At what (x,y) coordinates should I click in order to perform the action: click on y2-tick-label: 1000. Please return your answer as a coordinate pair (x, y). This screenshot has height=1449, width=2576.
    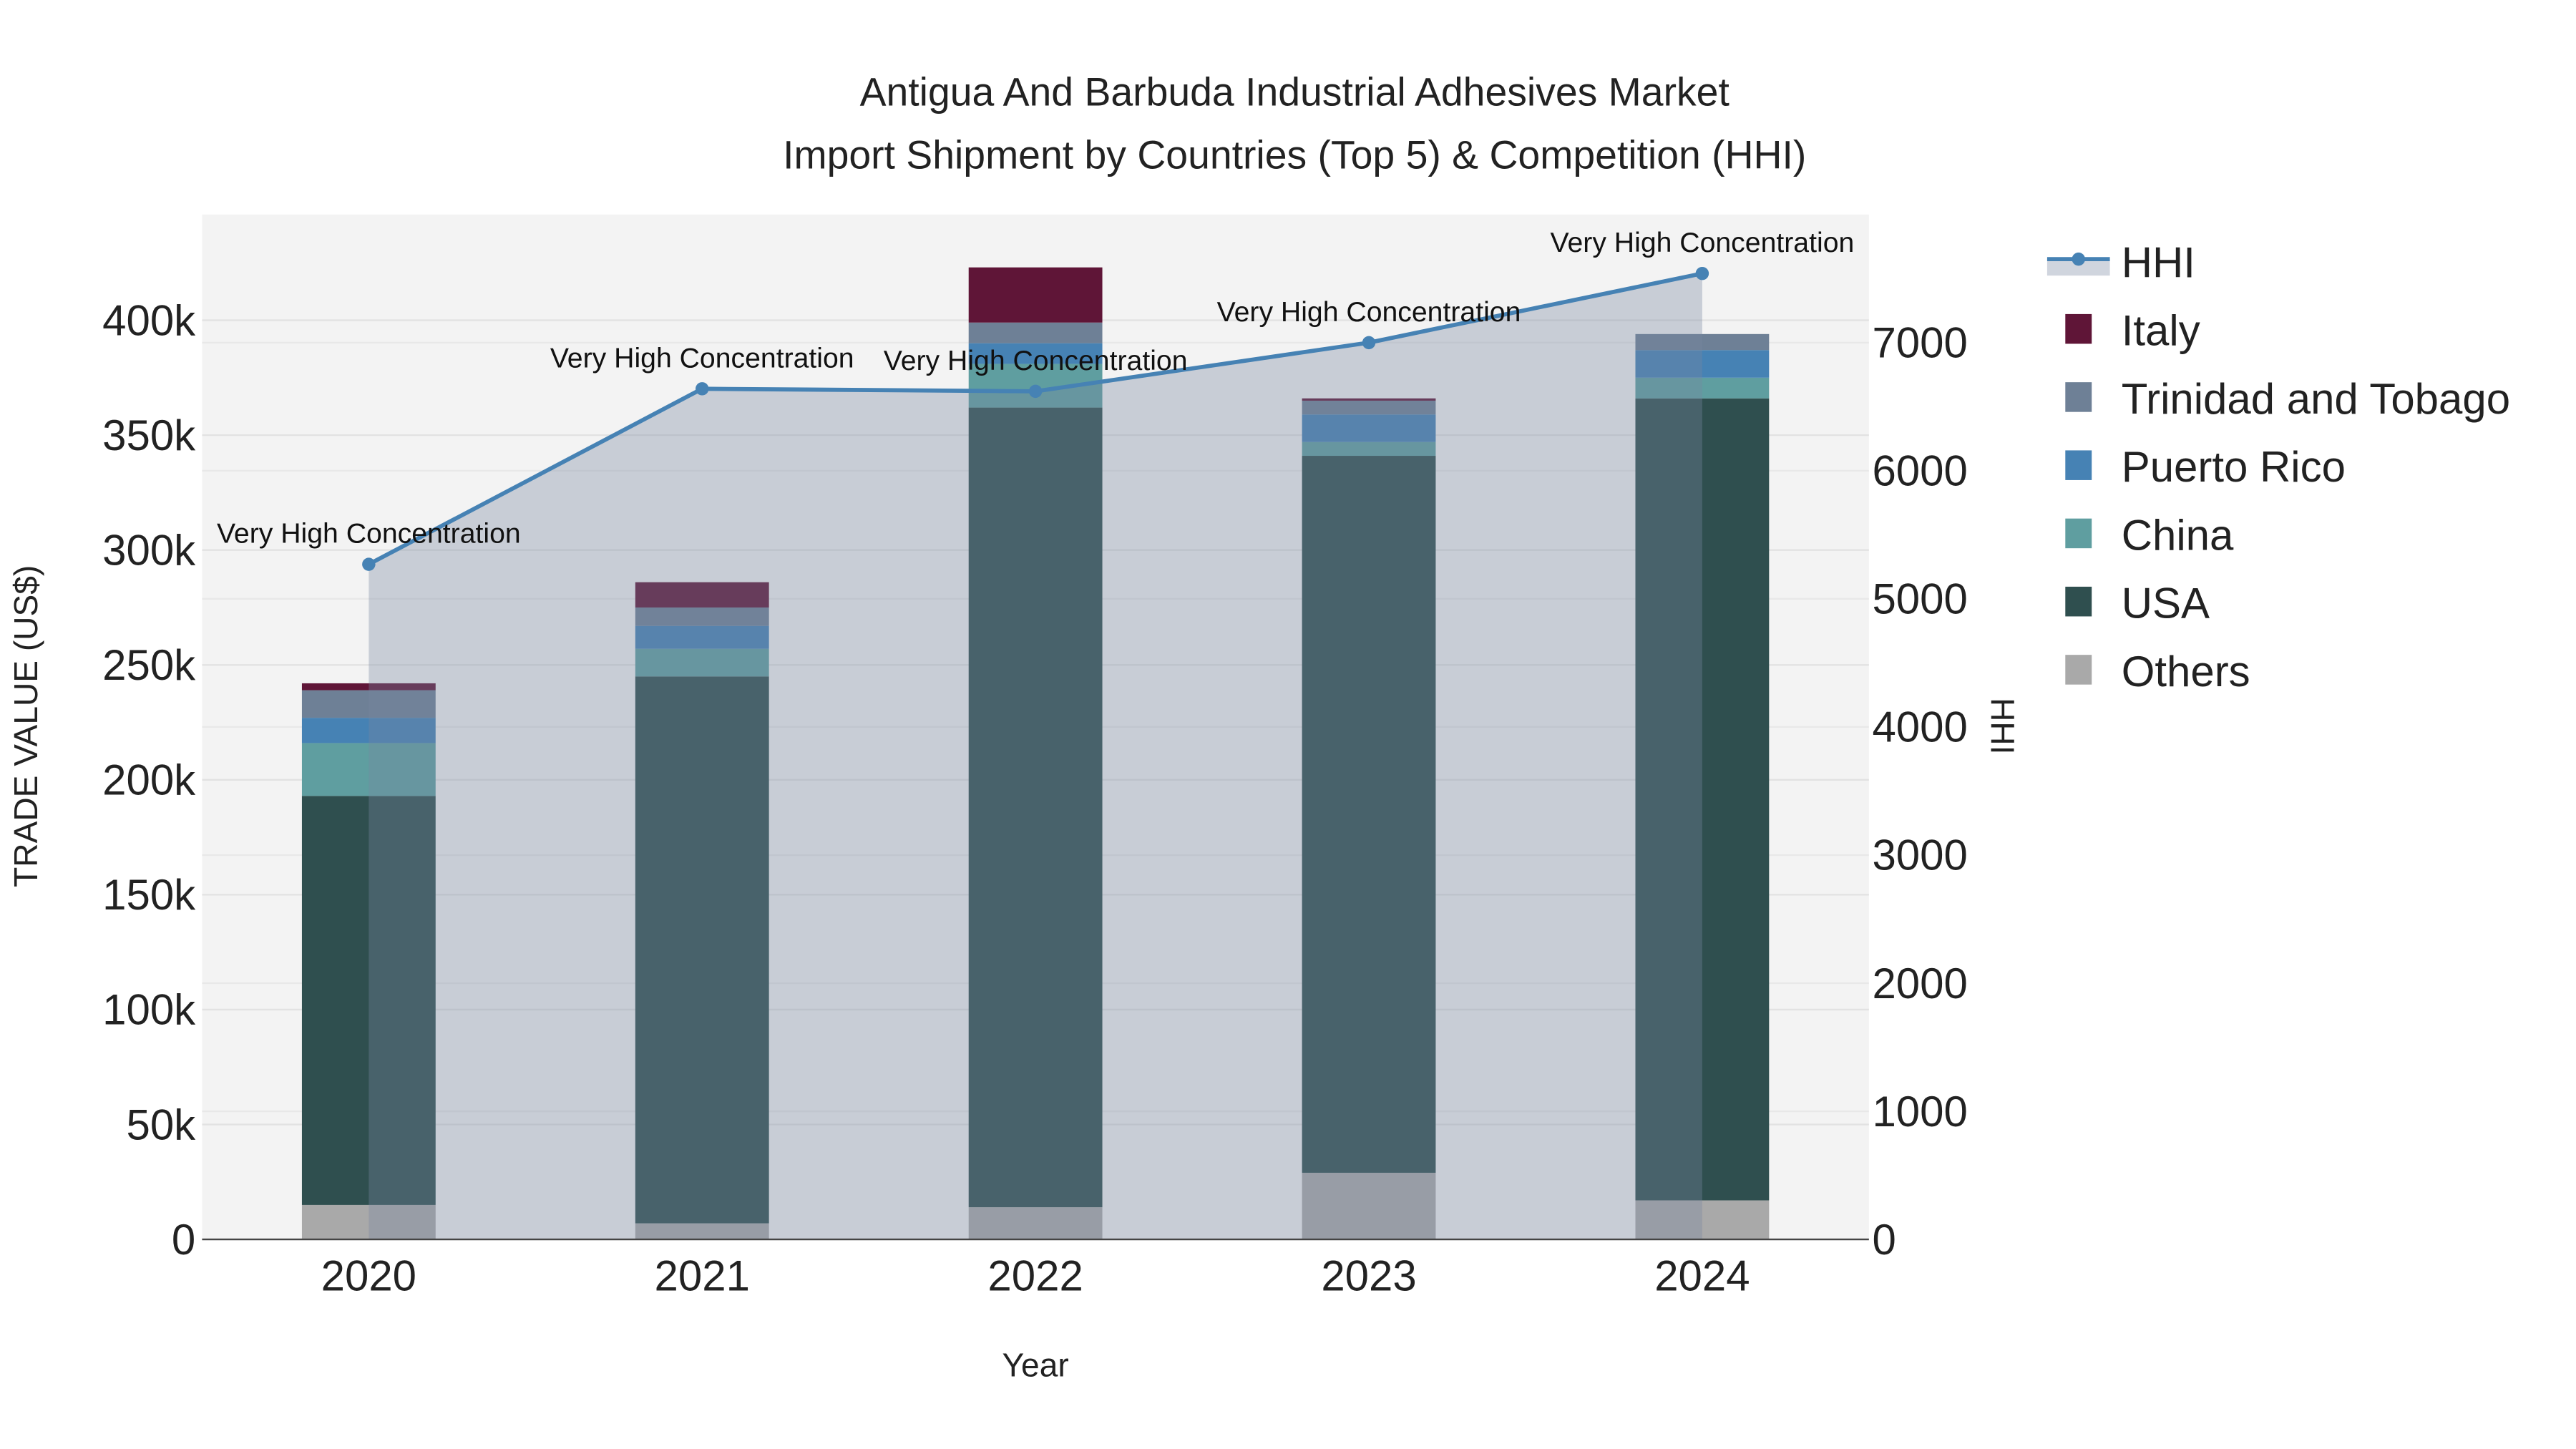
    Looking at the image, I should click on (1919, 1112).